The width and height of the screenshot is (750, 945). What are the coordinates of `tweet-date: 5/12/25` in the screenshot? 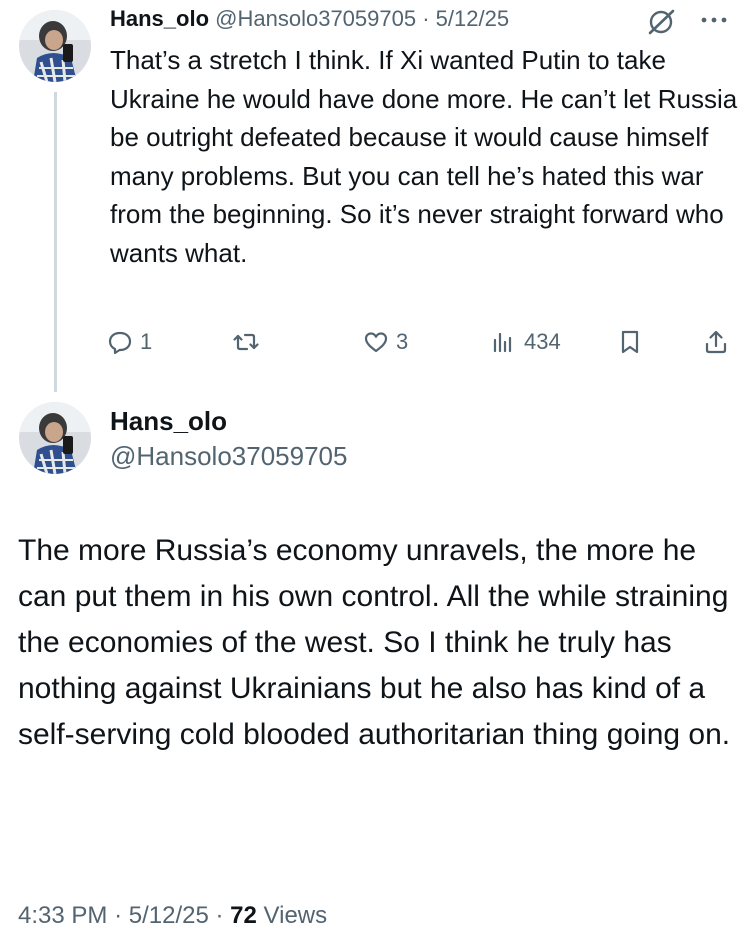 It's located at (169, 915).